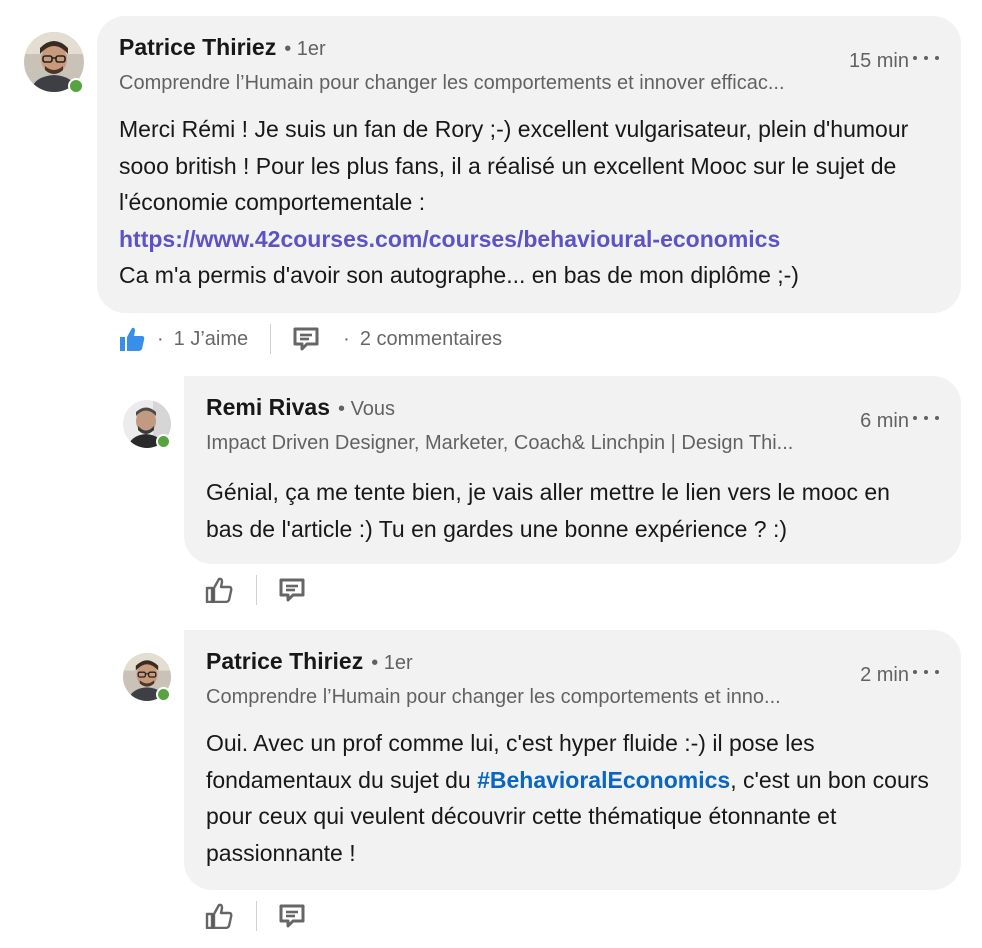 The image size is (982, 948). What do you see at coordinates (884, 421) in the screenshot?
I see `comment-timestamp: 6 min` at bounding box center [884, 421].